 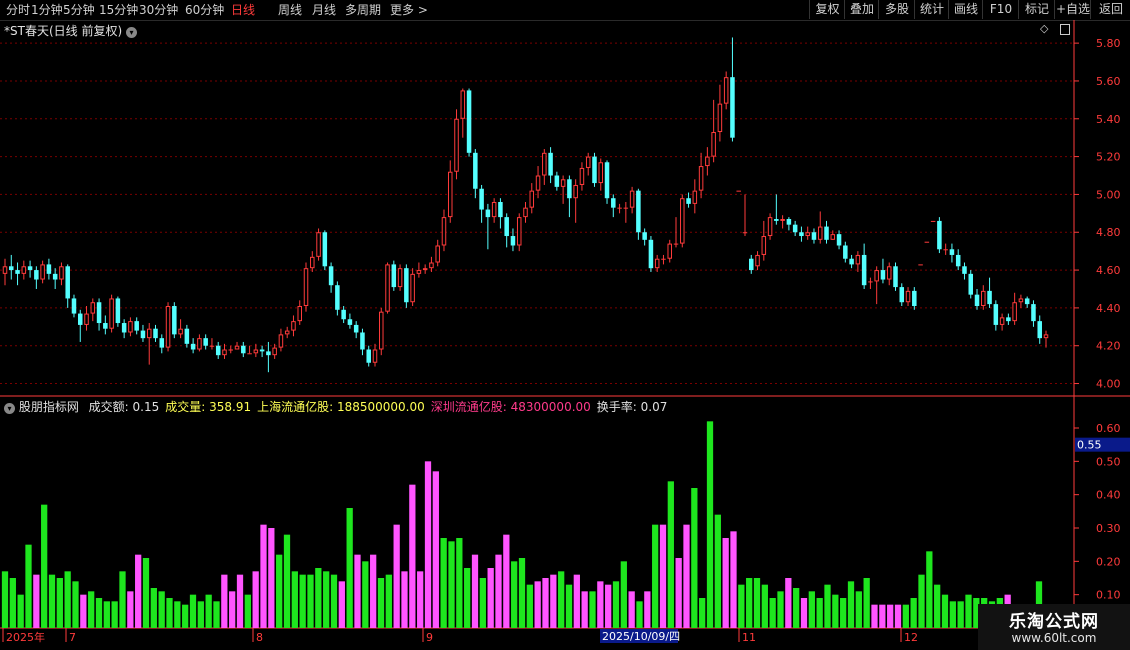 What do you see at coordinates (1108, 81) in the screenshot?
I see `price-tick-label: 5.60` at bounding box center [1108, 81].